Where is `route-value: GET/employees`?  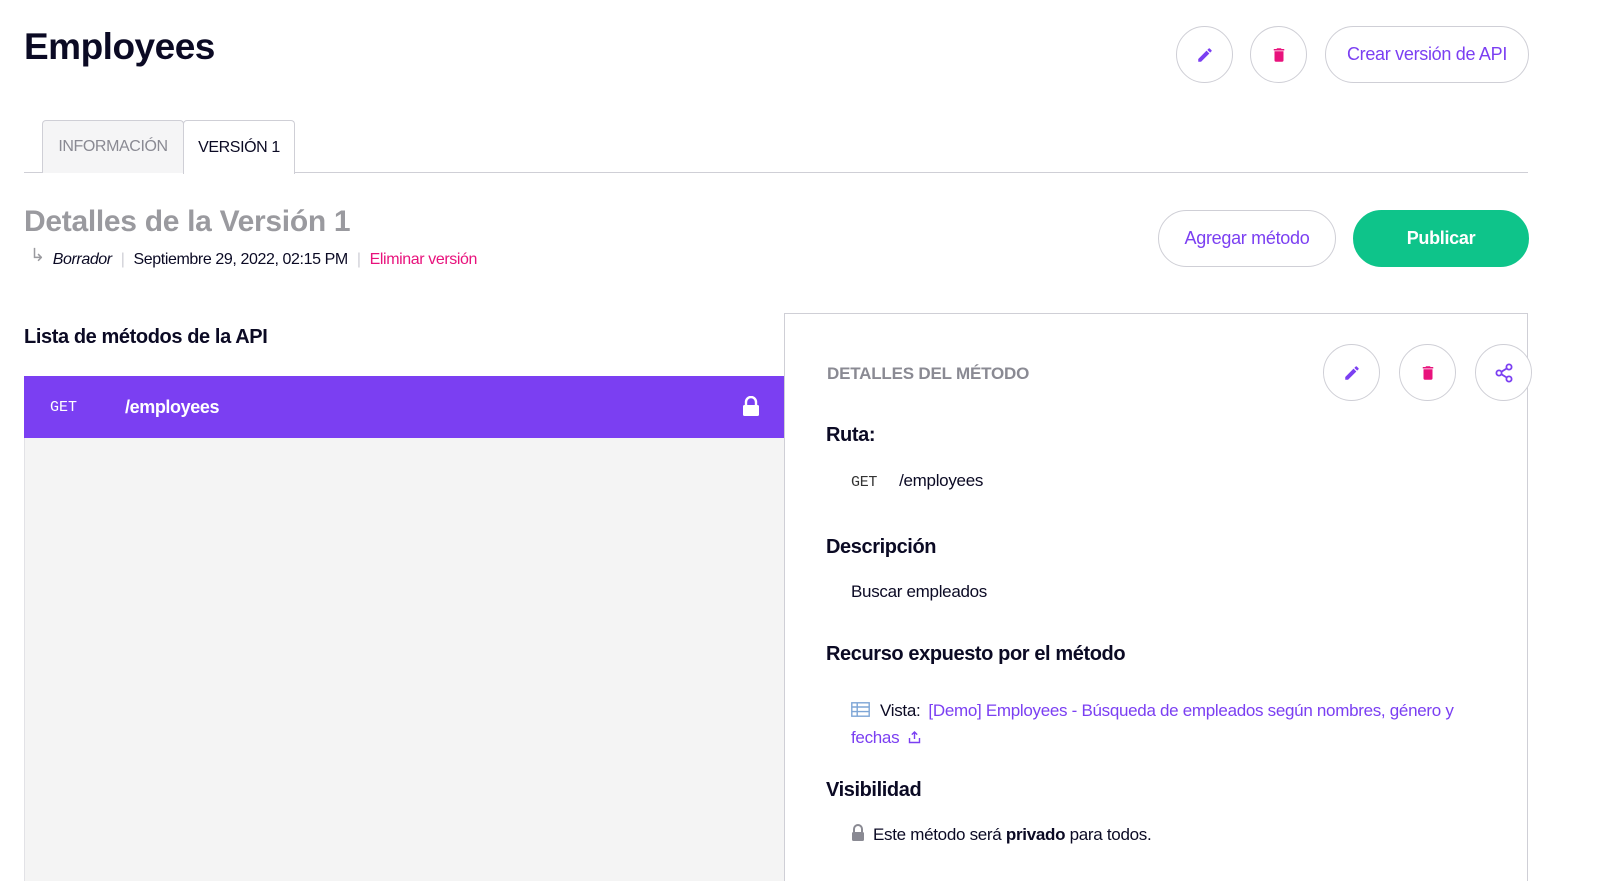
route-value: GET/employees is located at coordinates (917, 481).